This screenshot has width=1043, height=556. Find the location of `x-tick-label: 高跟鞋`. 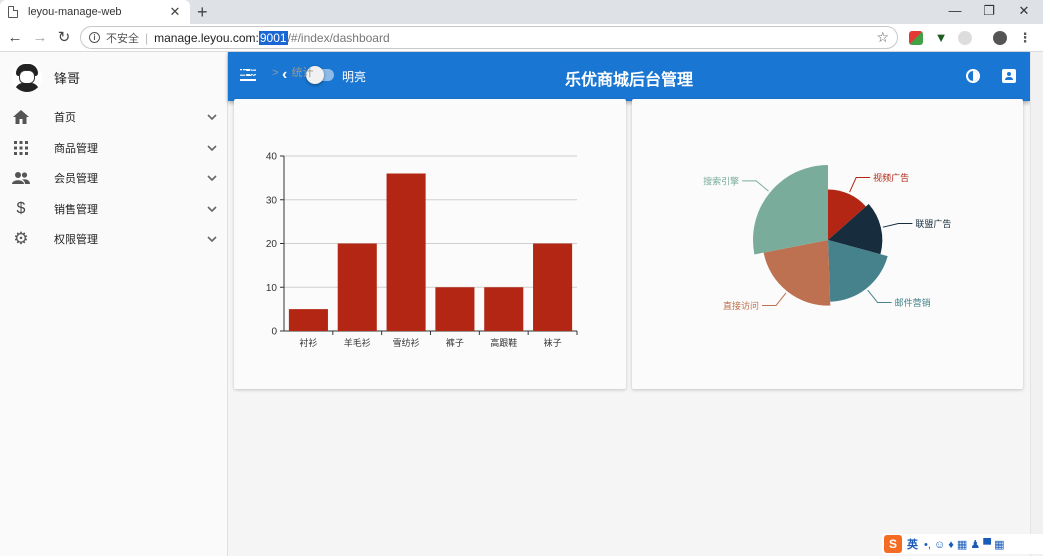

x-tick-label: 高跟鞋 is located at coordinates (503, 342).